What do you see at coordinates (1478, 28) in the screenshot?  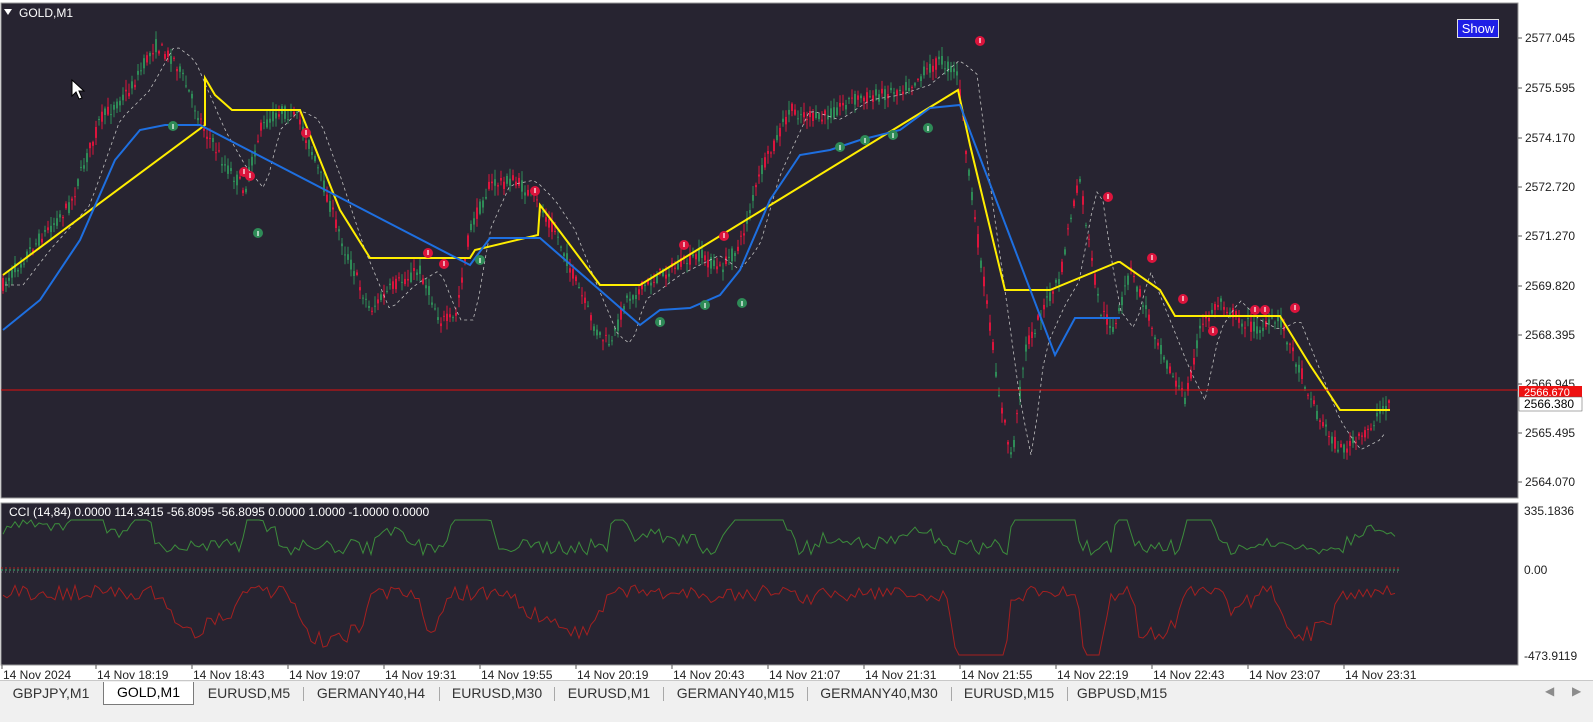 I see `show-button: Show` at bounding box center [1478, 28].